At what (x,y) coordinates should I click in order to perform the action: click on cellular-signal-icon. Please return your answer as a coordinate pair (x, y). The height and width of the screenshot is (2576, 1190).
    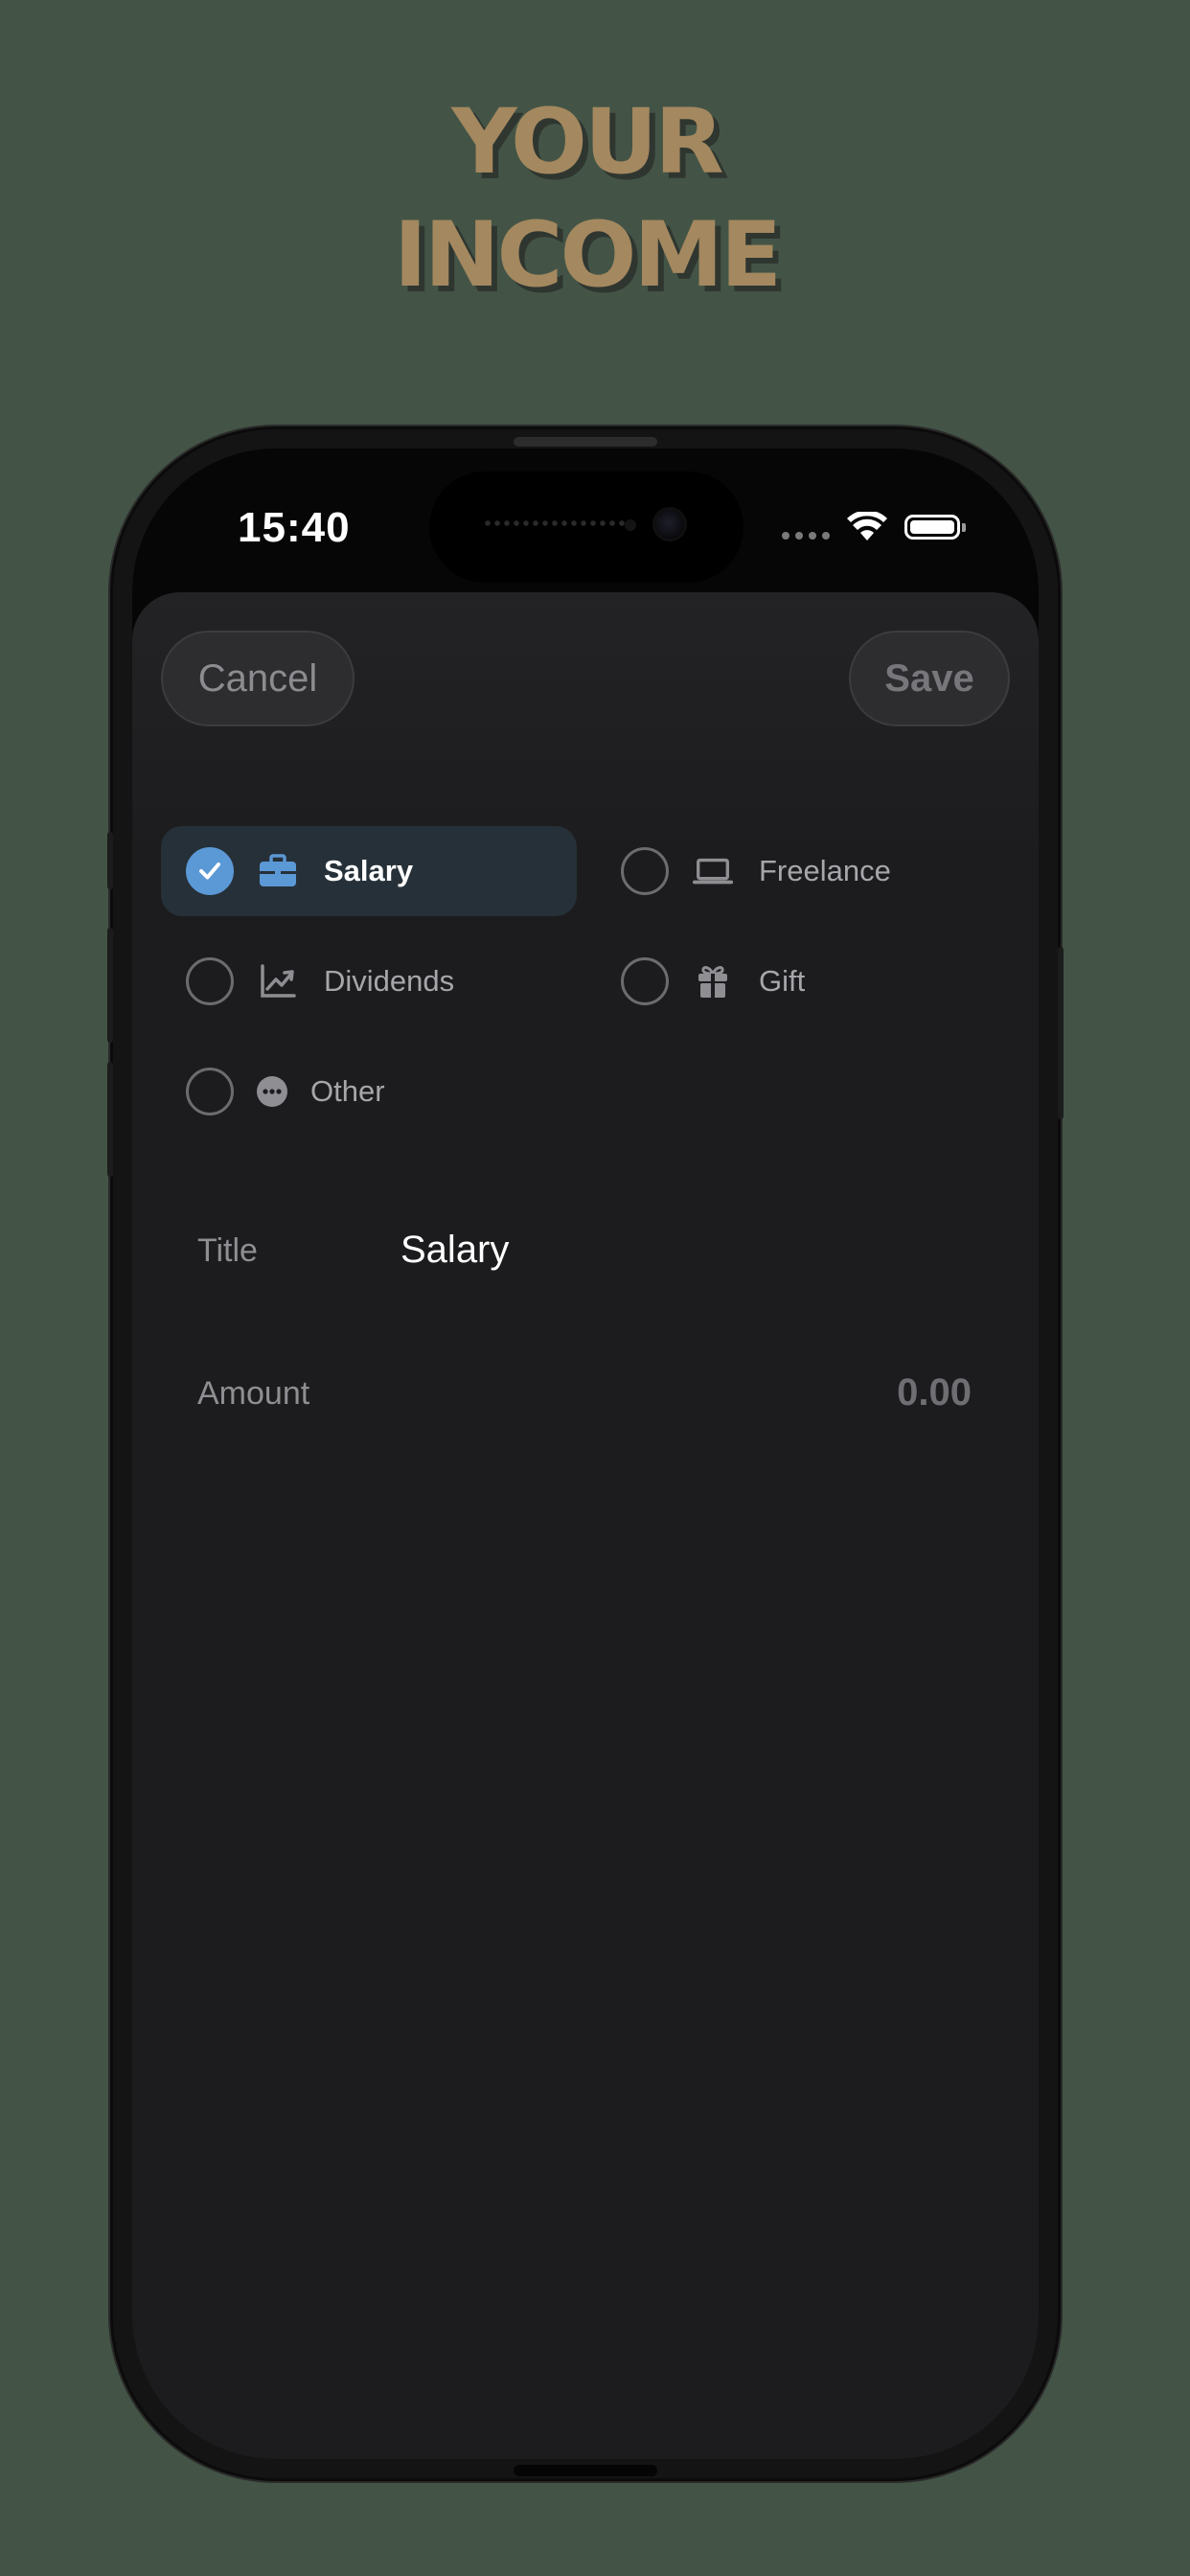
    Looking at the image, I should click on (806, 527).